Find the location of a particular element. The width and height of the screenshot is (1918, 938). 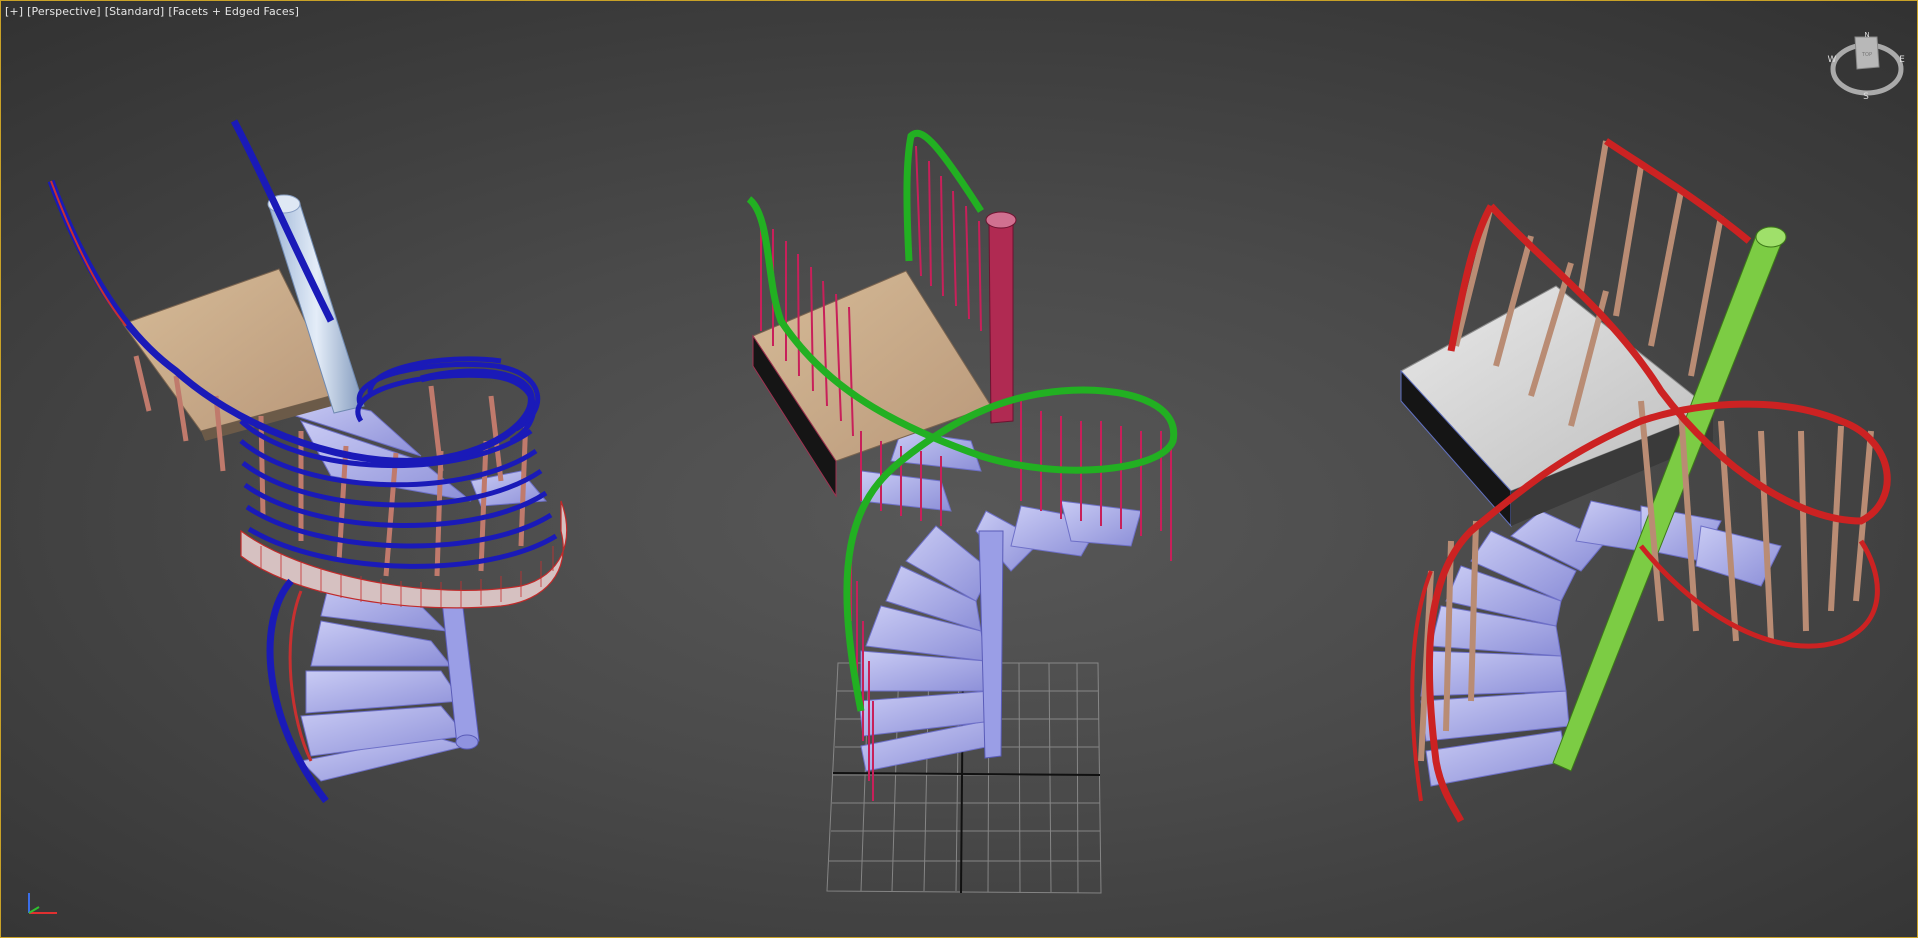

viewport-general-menu: [+] is located at coordinates (14, 11).